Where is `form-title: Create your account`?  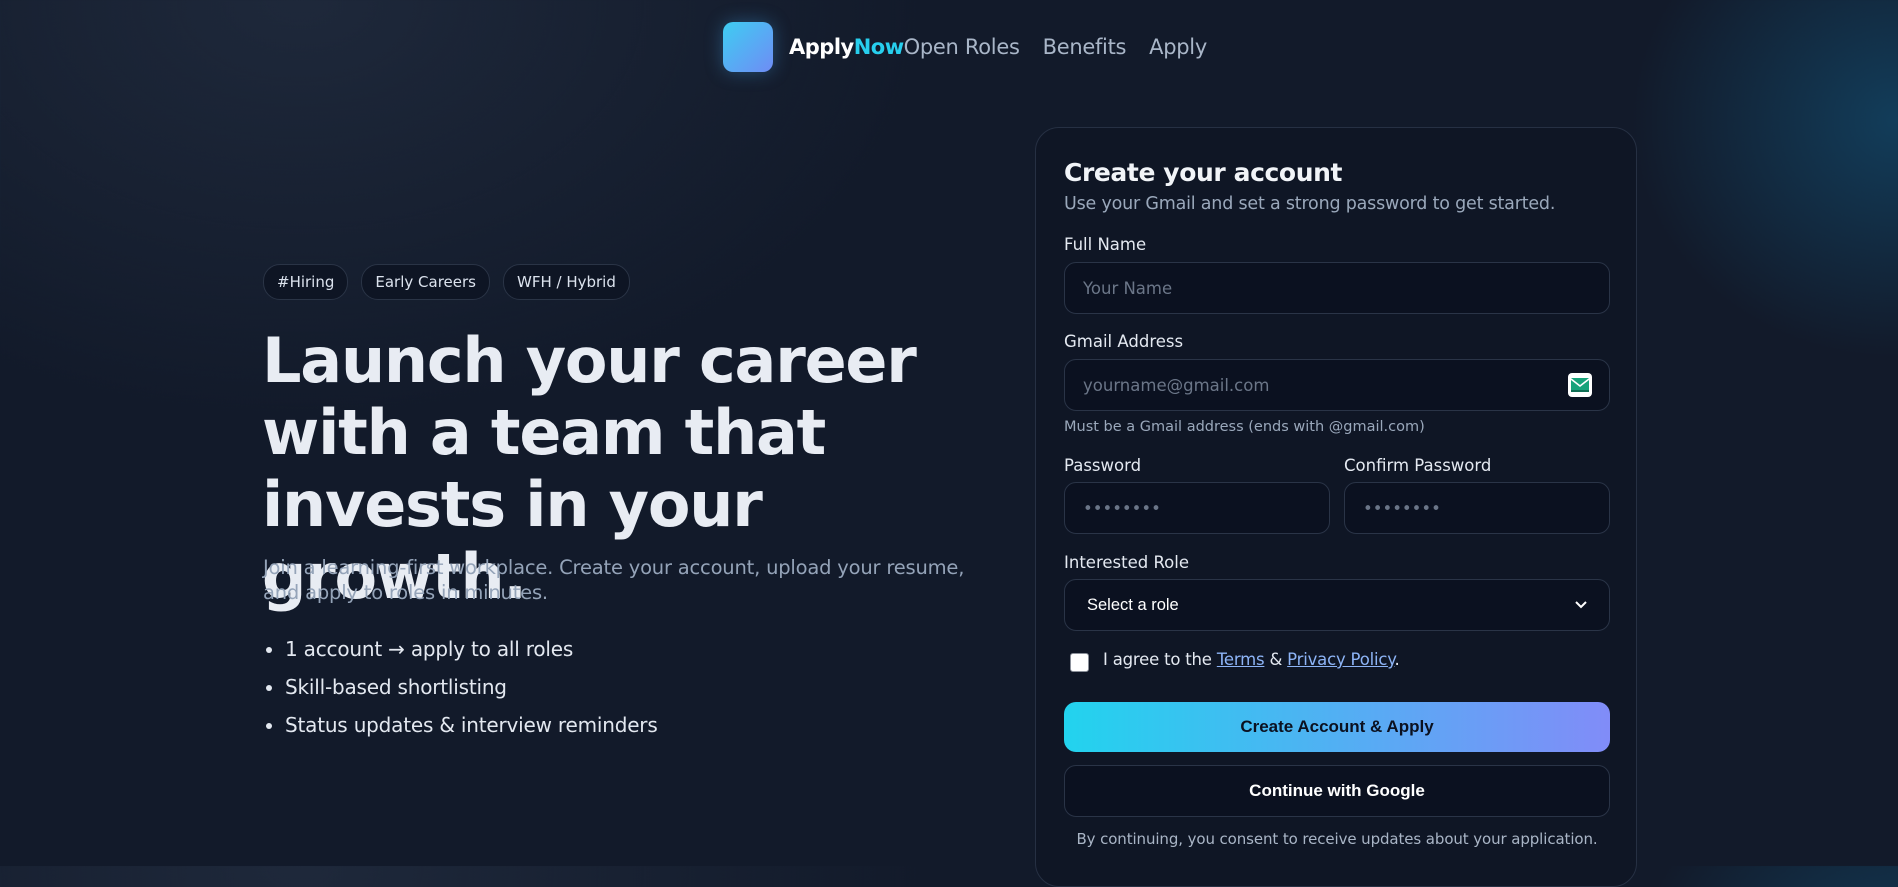
form-title: Create your account is located at coordinates (1203, 172).